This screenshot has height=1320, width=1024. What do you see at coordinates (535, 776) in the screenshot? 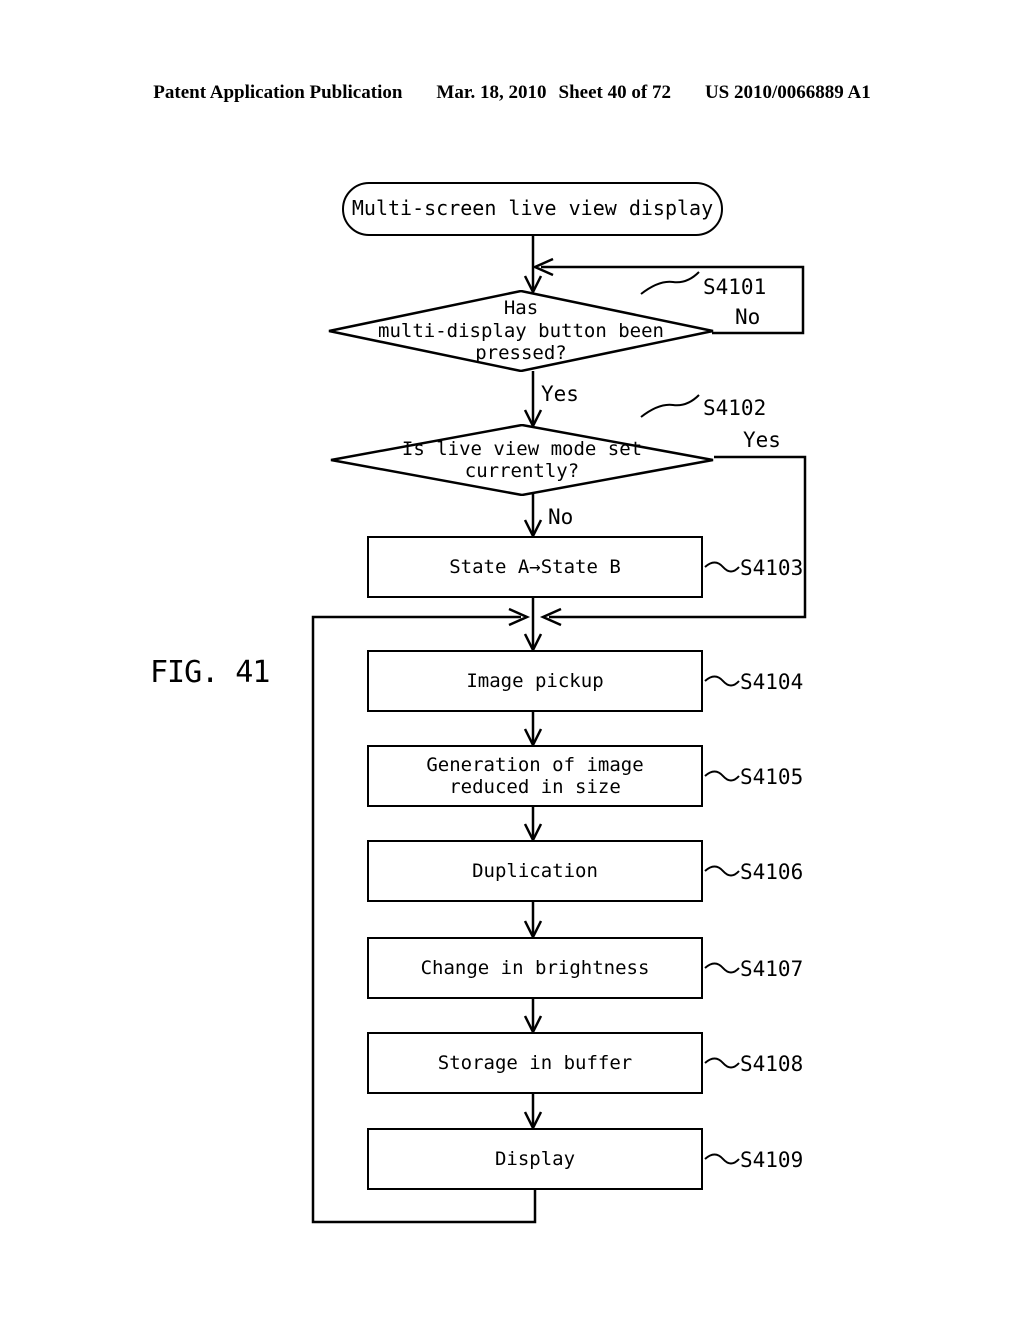
I see `process-s4105: Generation of image reduced in size` at bounding box center [535, 776].